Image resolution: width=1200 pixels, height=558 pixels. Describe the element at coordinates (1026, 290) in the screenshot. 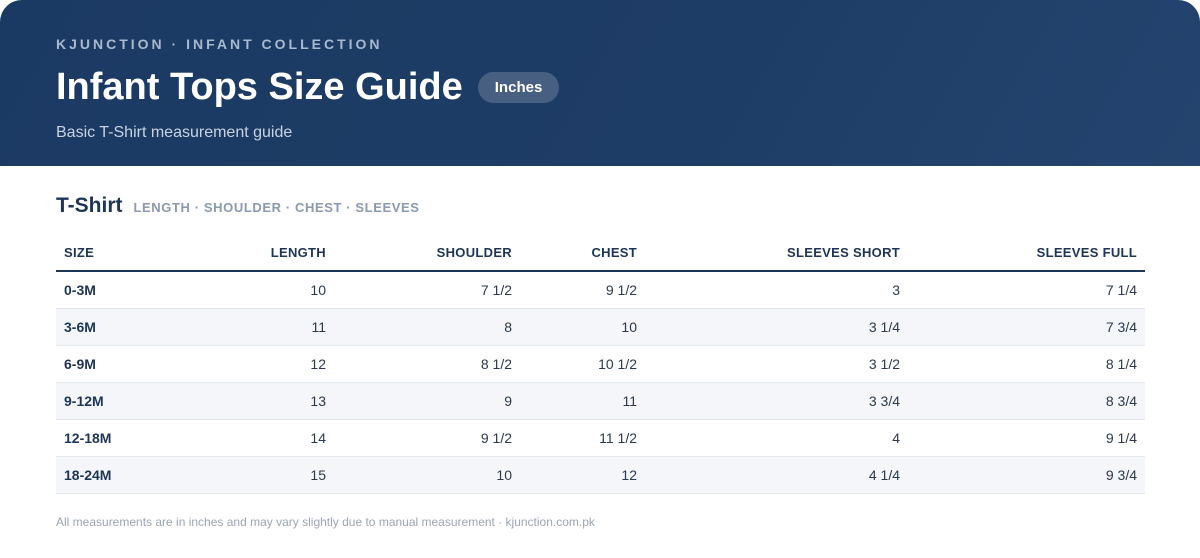

I see `sleeves-full-cell: 7 1/4` at that location.